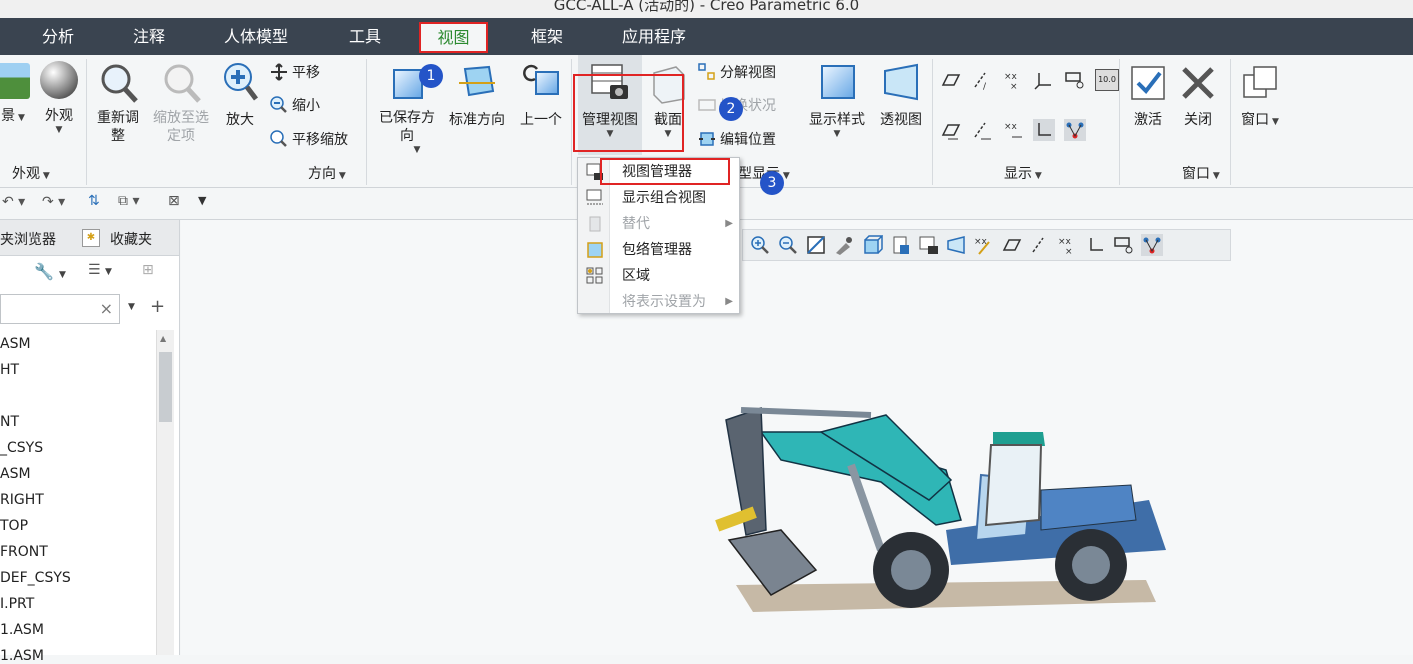 The height and width of the screenshot is (664, 1413). I want to click on display-style-icon, so click(872, 245).